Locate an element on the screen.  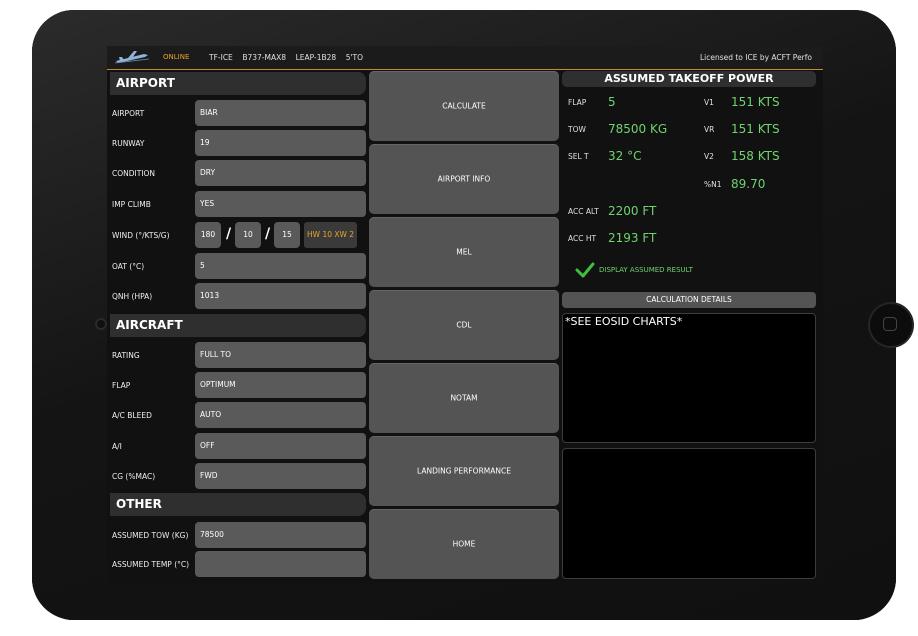
checkmark-icon is located at coordinates (585, 270).